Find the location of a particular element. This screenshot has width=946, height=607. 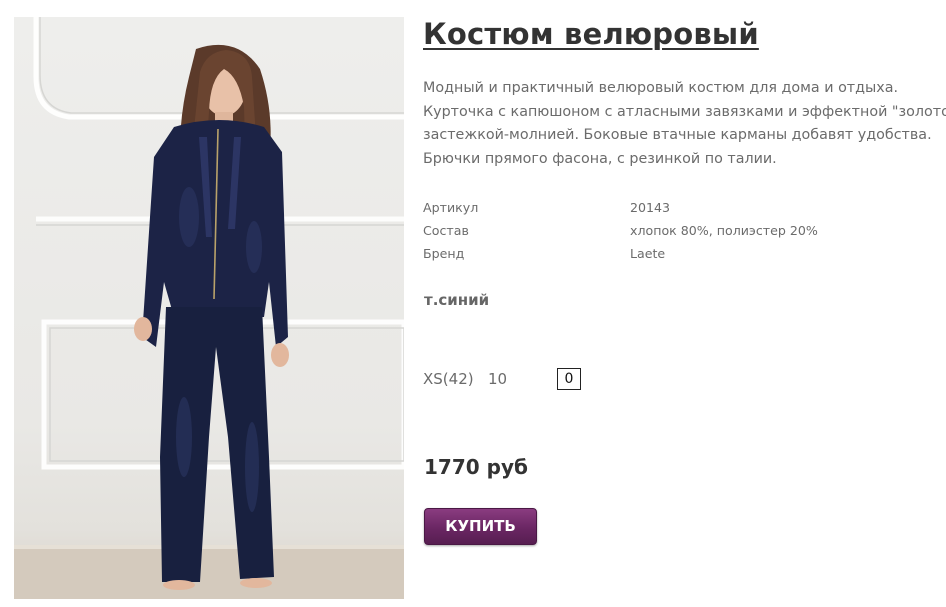

spec-row-article: Артикул 20143 is located at coordinates (633, 209).